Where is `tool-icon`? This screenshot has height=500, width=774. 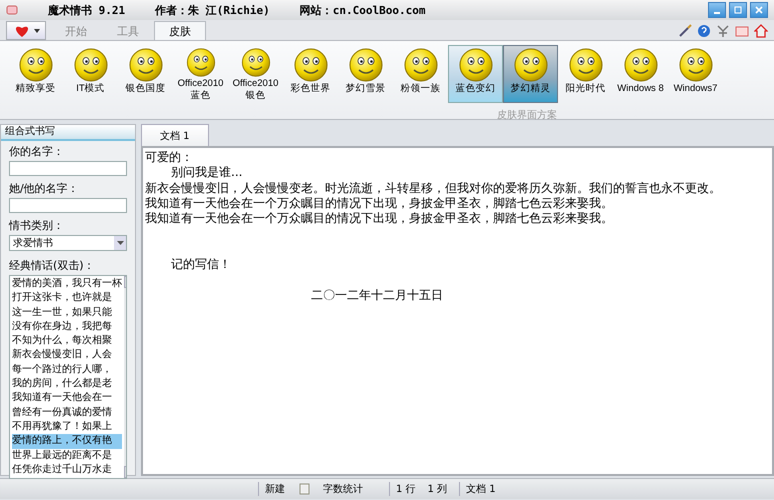 tool-icon is located at coordinates (723, 31).